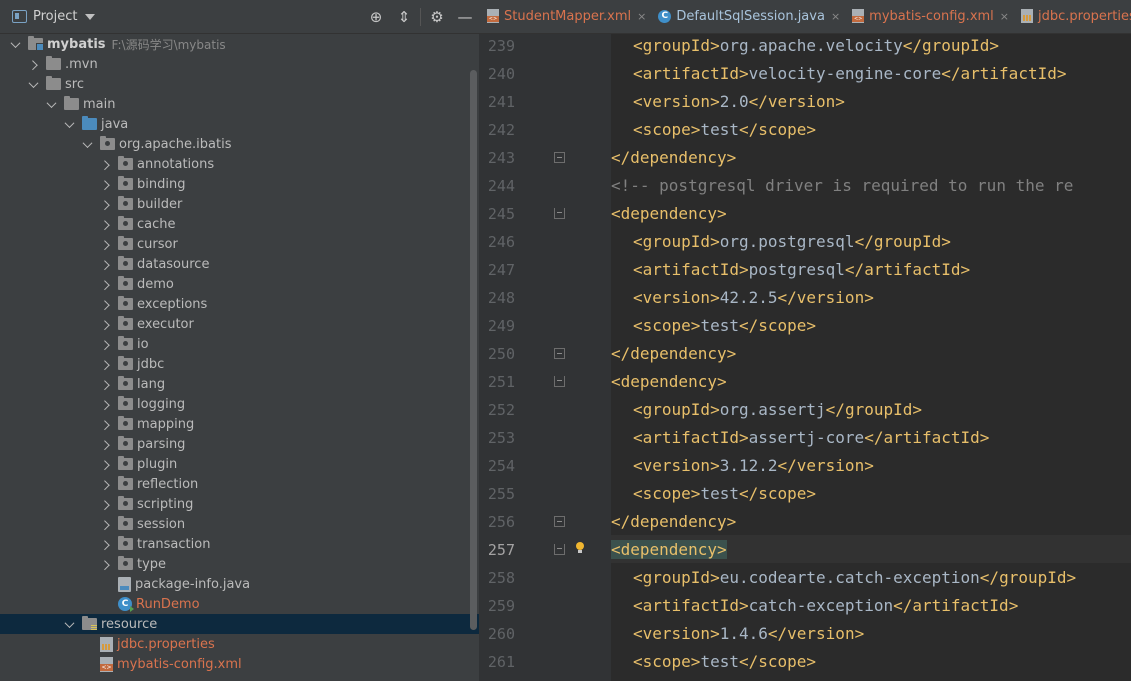 Image resolution: width=1131 pixels, height=681 pixels. I want to click on tree-item: logging, so click(233, 404).